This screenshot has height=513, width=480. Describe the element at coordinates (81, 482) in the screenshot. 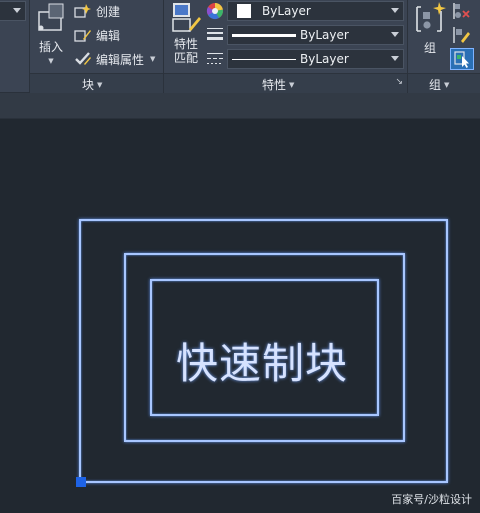

I see `insertion-grip` at that location.